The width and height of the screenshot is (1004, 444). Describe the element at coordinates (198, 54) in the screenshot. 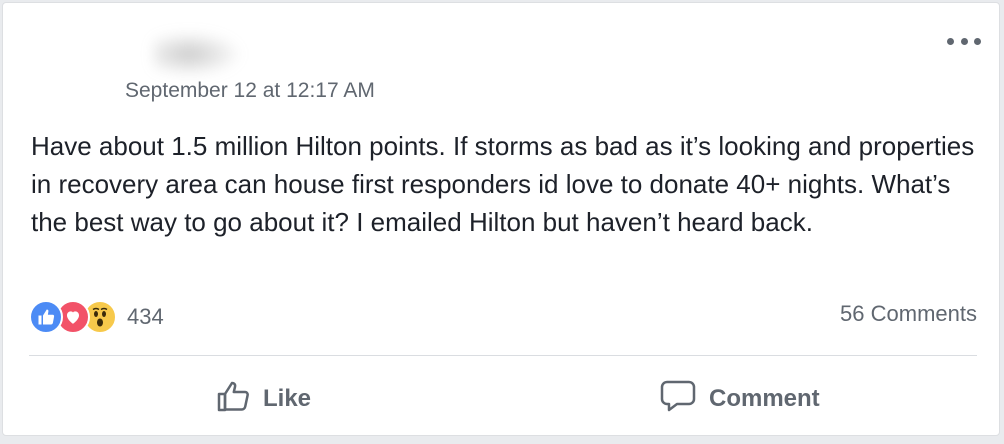

I see `blurred-author` at that location.